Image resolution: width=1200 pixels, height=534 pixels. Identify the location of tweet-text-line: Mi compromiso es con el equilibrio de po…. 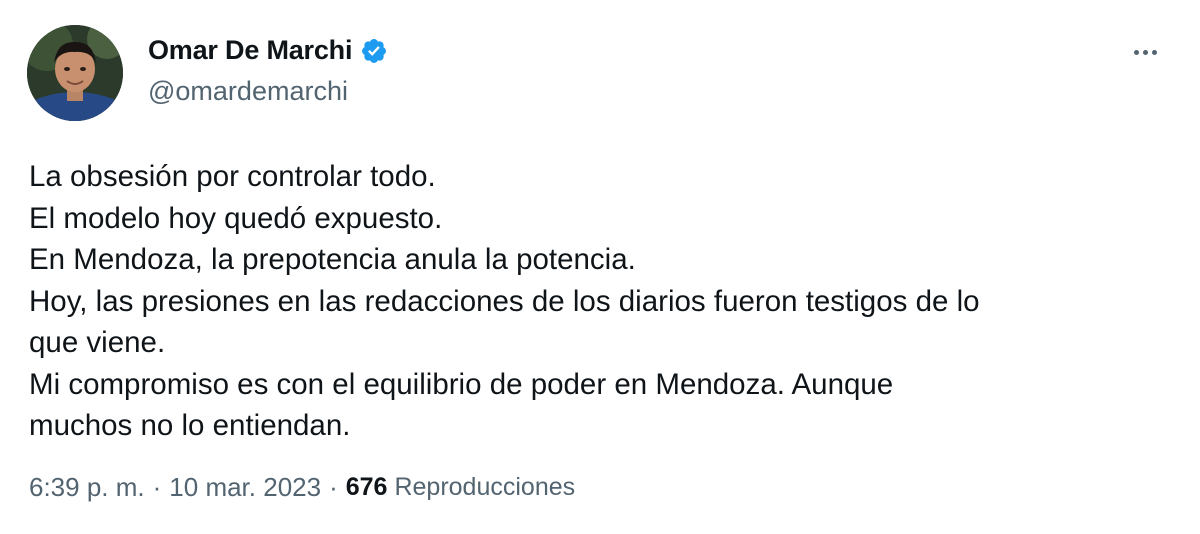
(461, 384).